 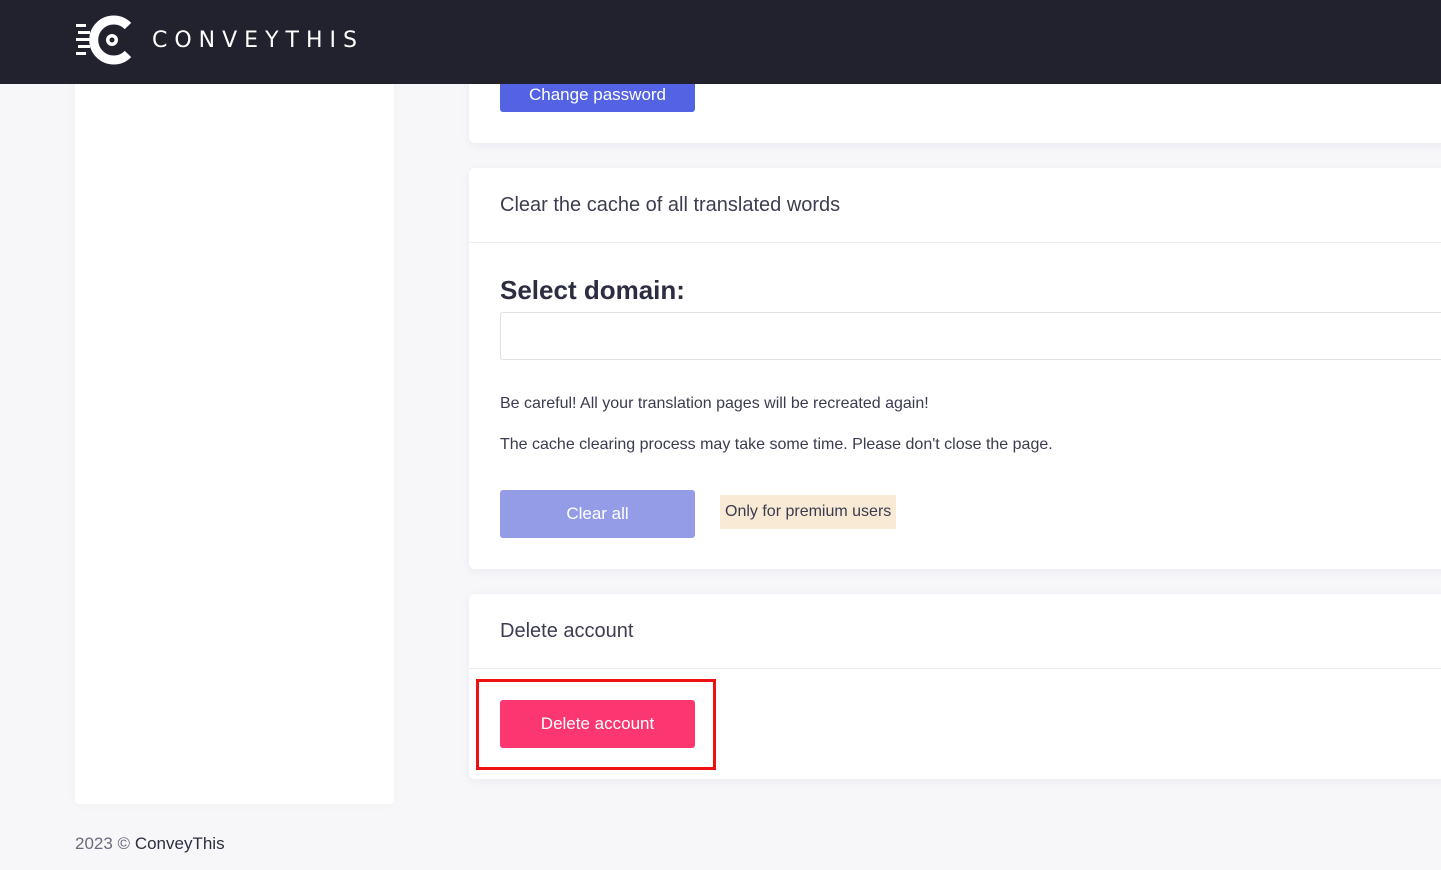 I want to click on conveythis-logo-icon, so click(x=104, y=40).